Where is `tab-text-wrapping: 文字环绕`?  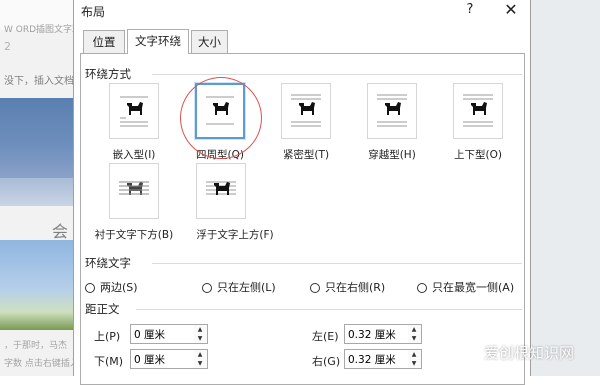 tab-text-wrapping: 文字环绕 is located at coordinates (158, 41).